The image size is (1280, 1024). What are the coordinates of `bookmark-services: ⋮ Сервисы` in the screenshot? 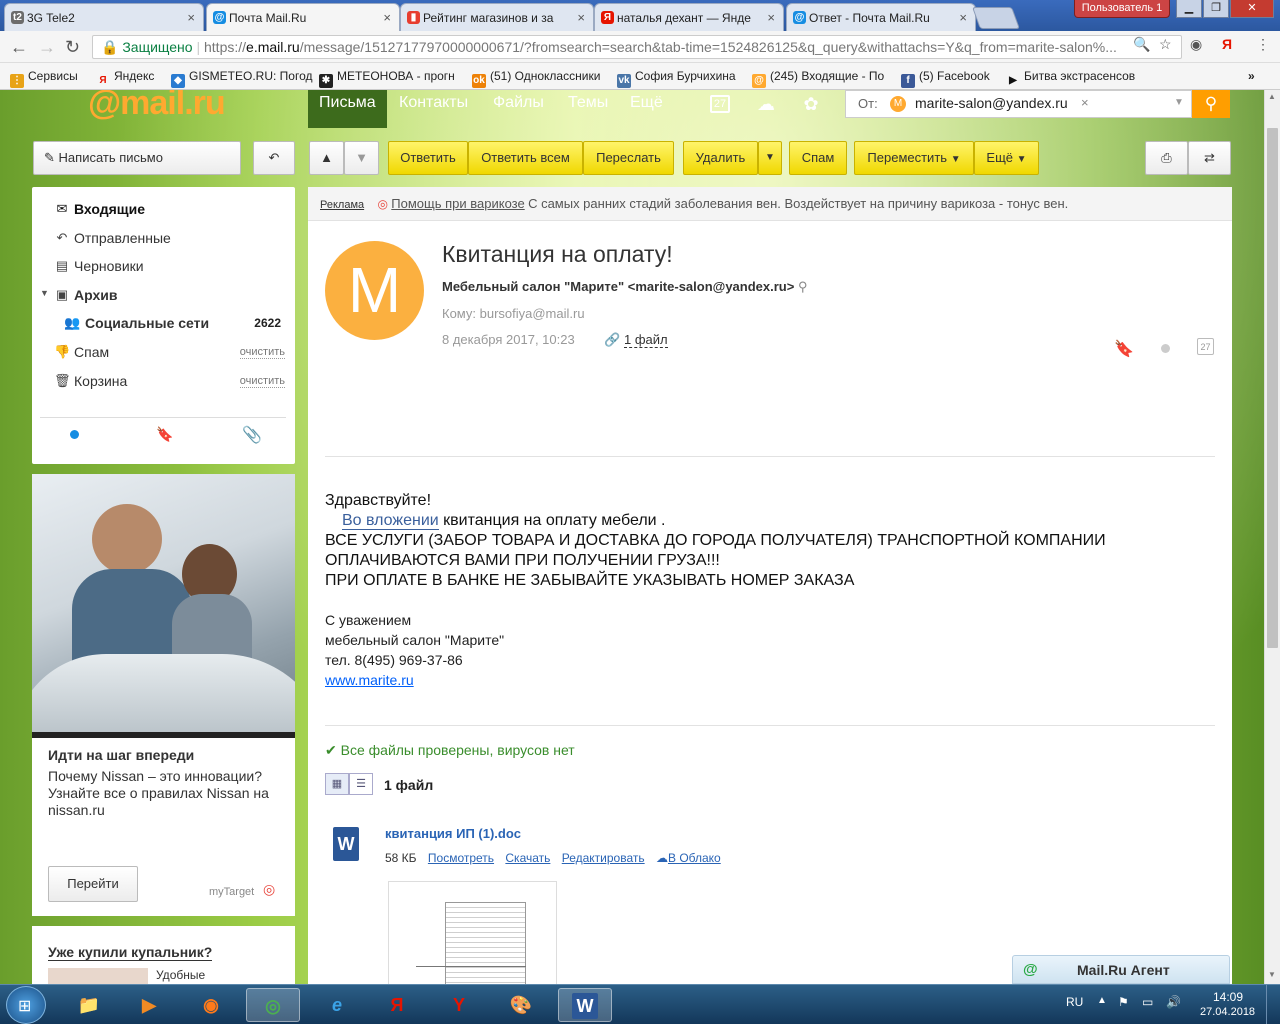 It's located at (44, 78).